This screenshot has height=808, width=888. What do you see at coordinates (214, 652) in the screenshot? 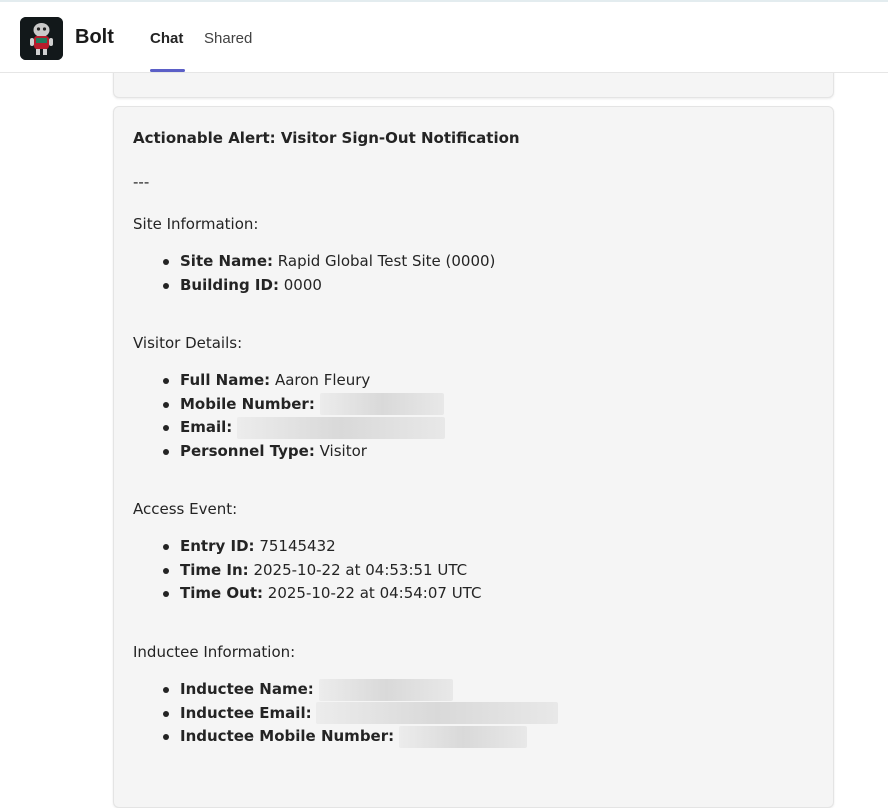
I see `inductee-information-heading: Inductee Information:` at bounding box center [214, 652].